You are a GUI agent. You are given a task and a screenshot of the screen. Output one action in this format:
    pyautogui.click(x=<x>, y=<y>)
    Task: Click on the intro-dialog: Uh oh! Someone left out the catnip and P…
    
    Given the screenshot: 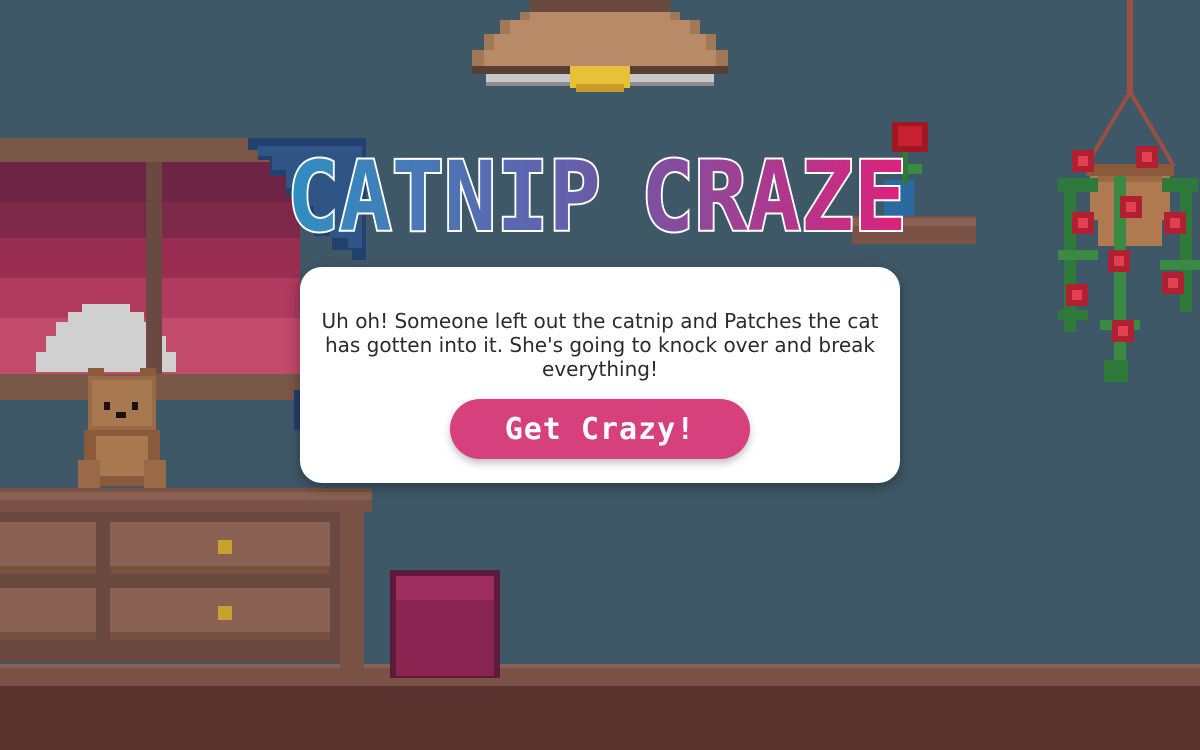 What is the action you would take?
    pyautogui.click(x=600, y=375)
    